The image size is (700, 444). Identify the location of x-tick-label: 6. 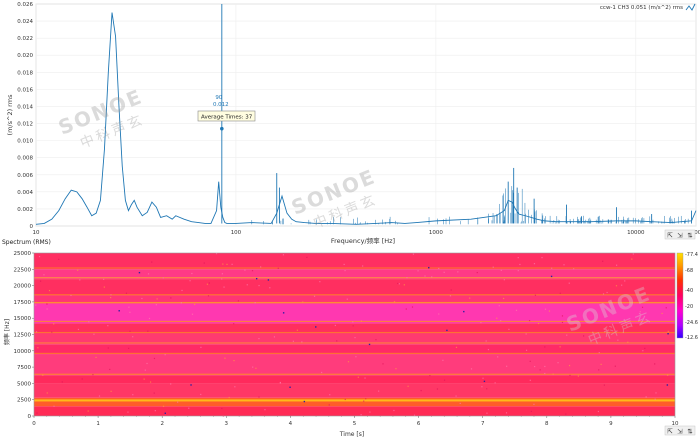
(419, 424).